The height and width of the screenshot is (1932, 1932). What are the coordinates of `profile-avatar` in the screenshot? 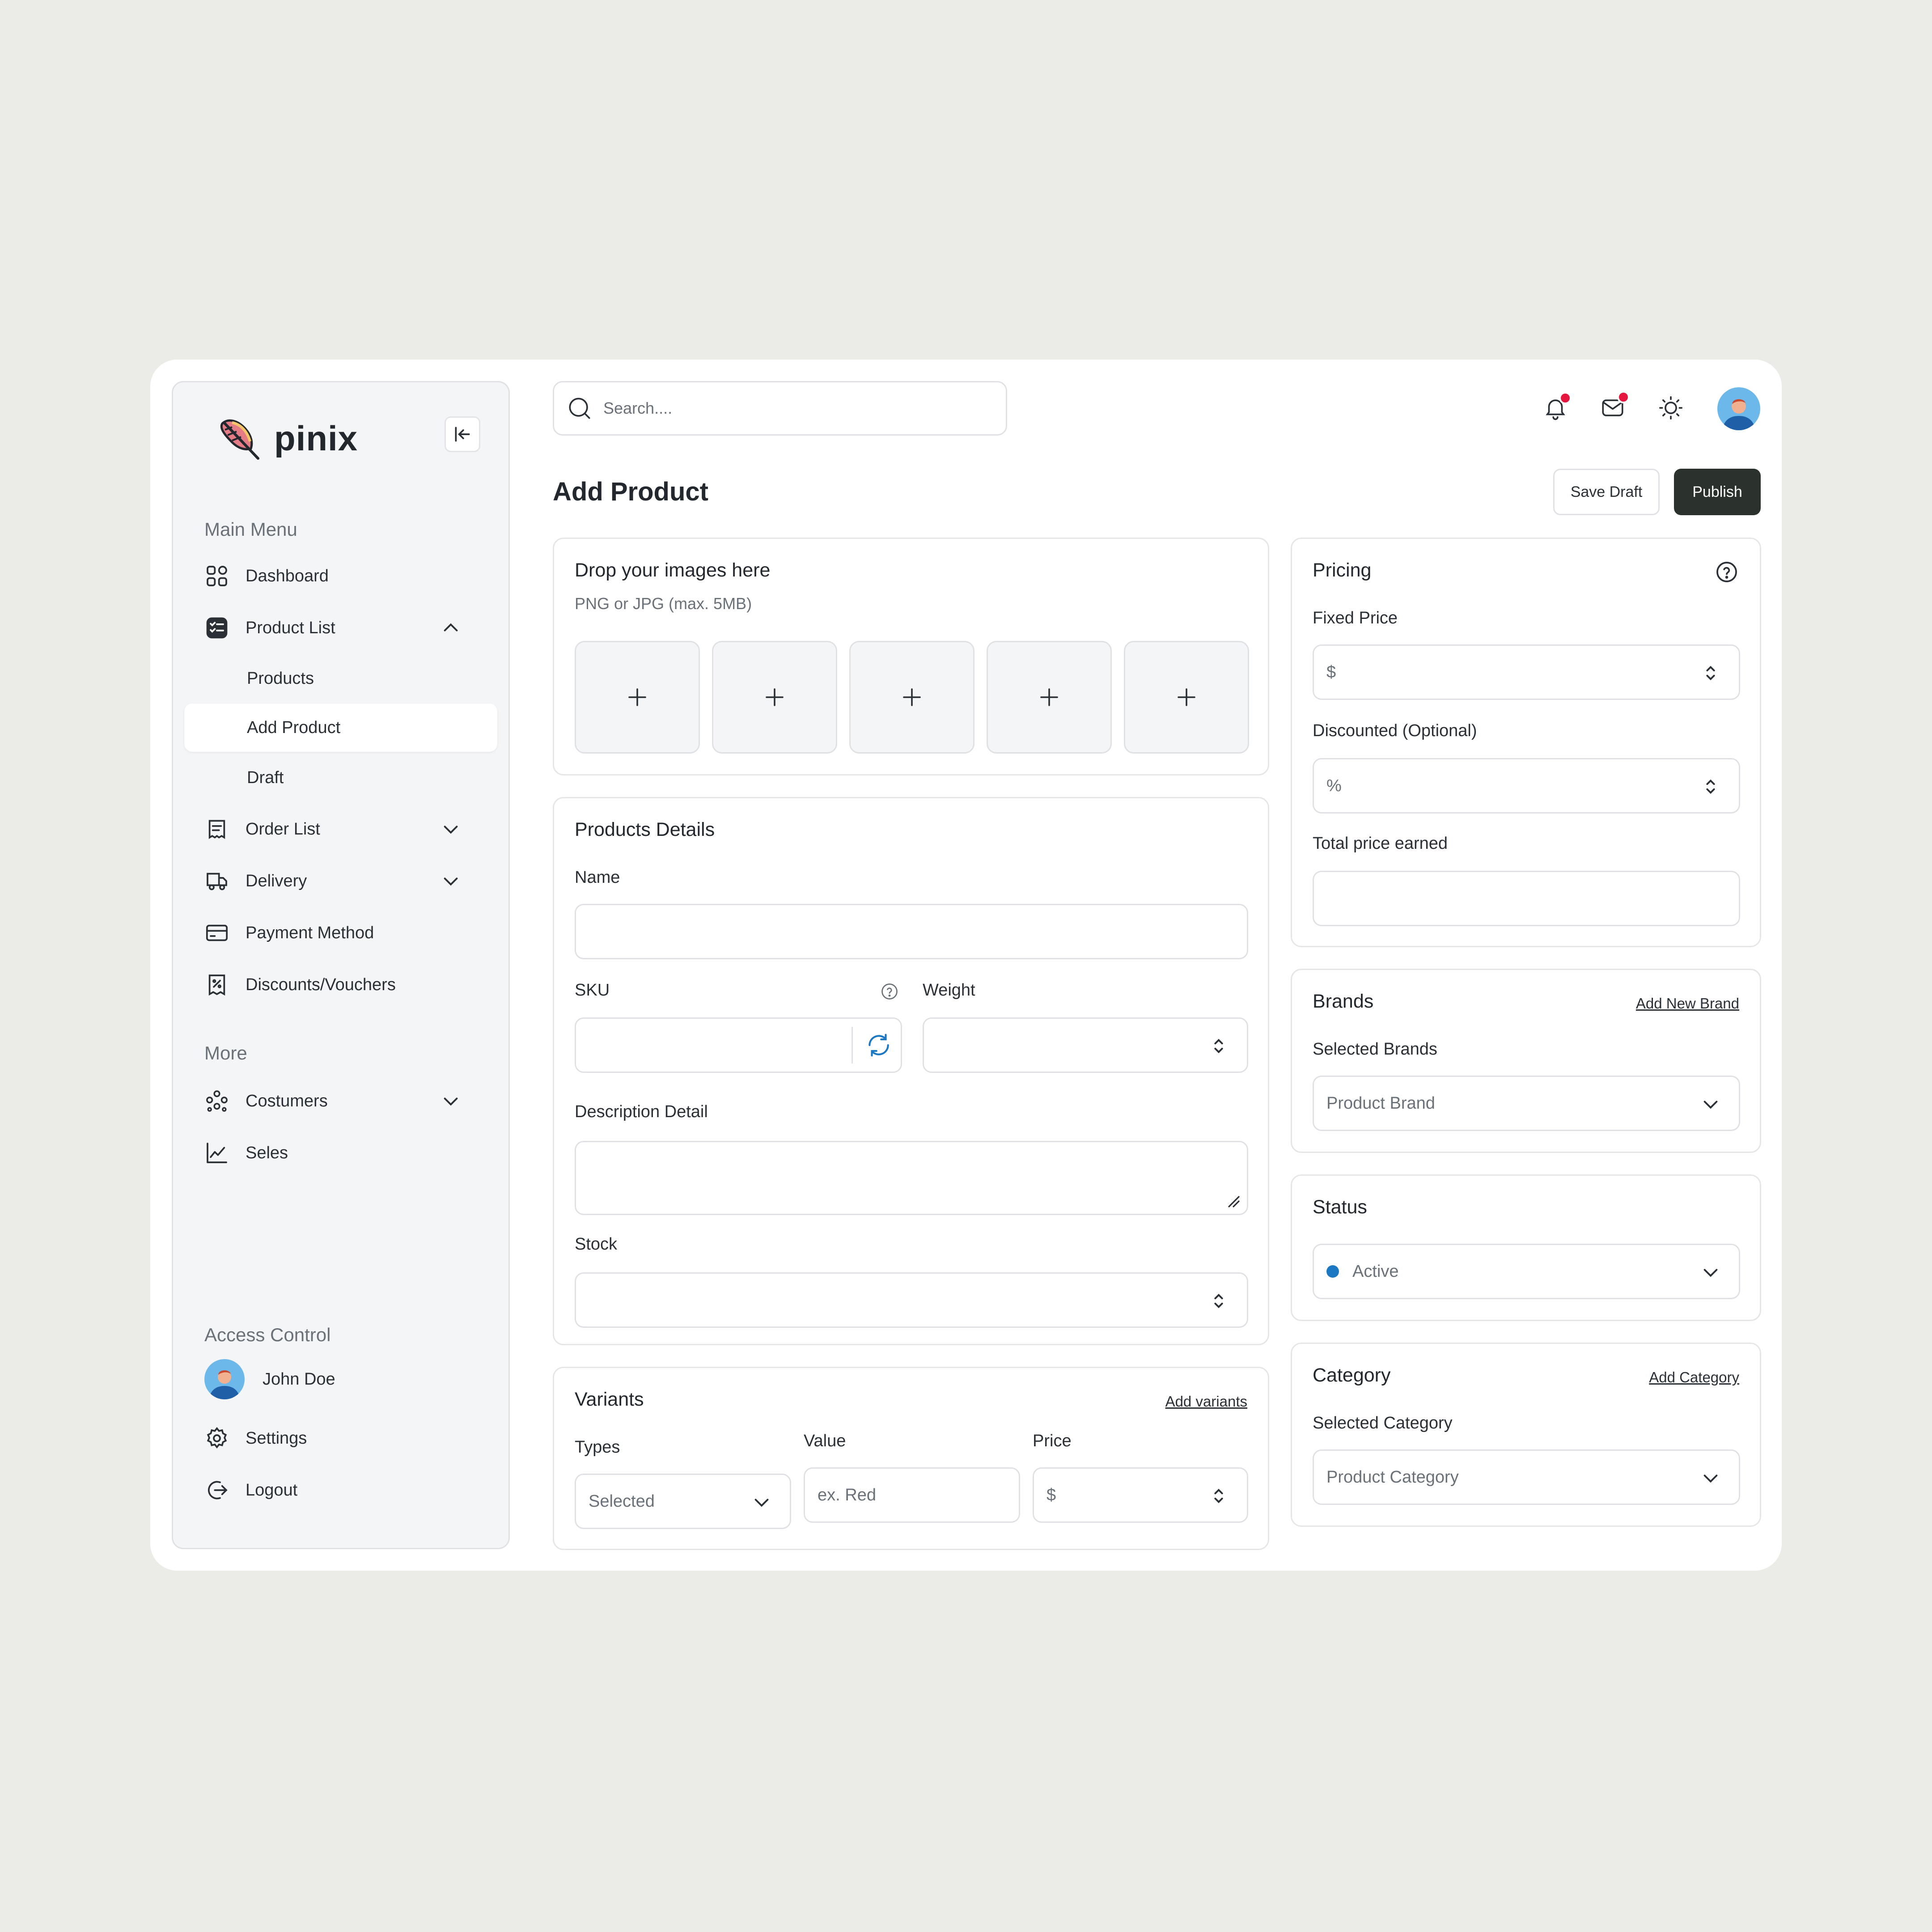 It's located at (1738, 408).